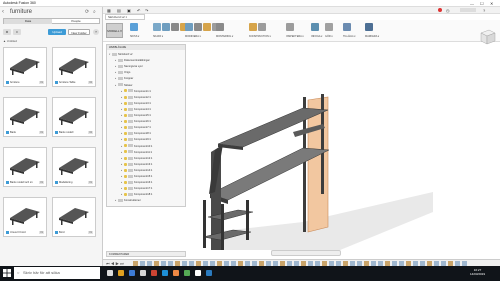 This screenshot has width=500, height=281. What do you see at coordinates (136, 158) in the screenshot?
I see `tree-component: ▸ Komponent12:1` at bounding box center [136, 158].